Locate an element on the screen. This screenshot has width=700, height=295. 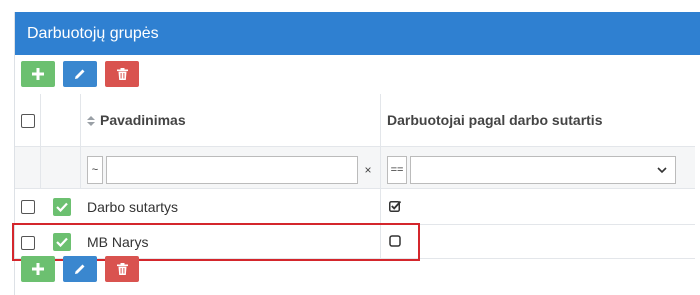
contract-filter-operator: == is located at coordinates (397, 170).